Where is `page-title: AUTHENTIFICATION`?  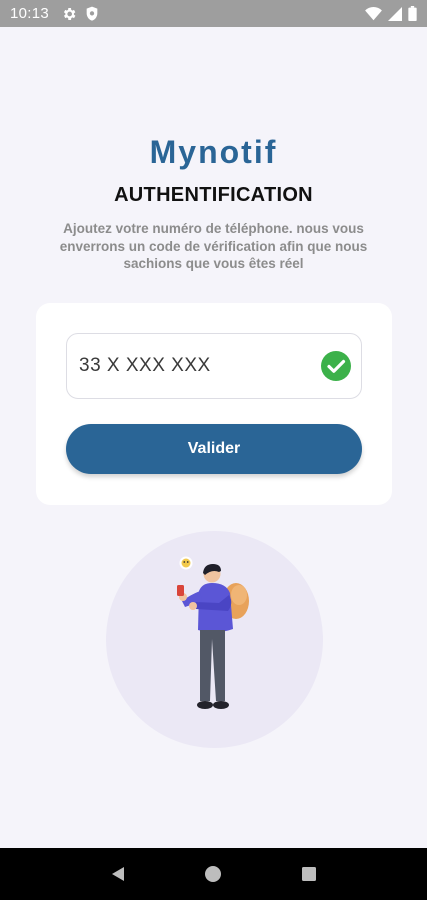
page-title: AUTHENTIFICATION is located at coordinates (213, 195).